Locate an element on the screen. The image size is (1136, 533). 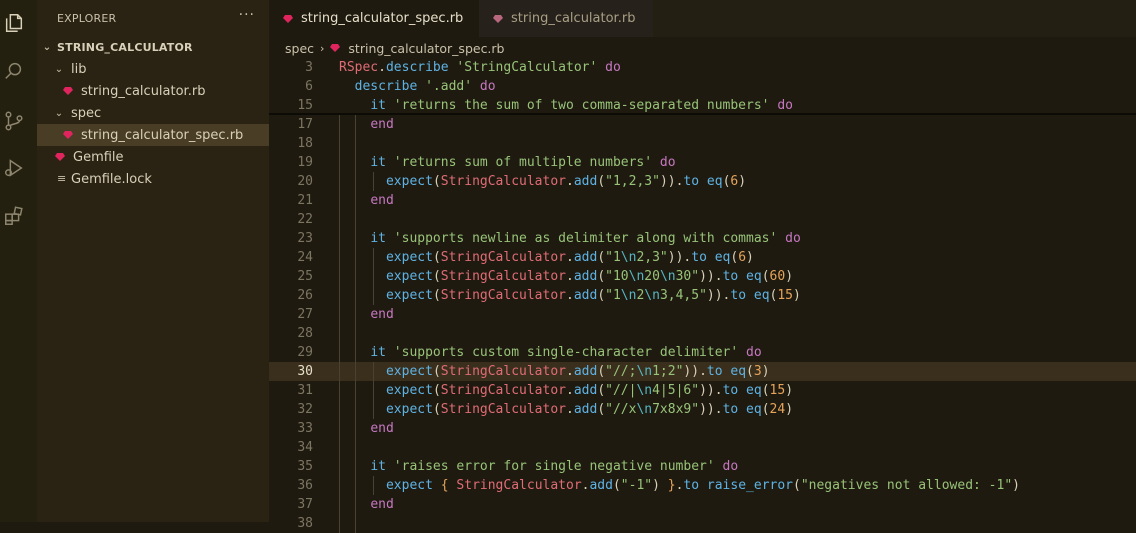
search-icon is located at coordinates (14, 71).